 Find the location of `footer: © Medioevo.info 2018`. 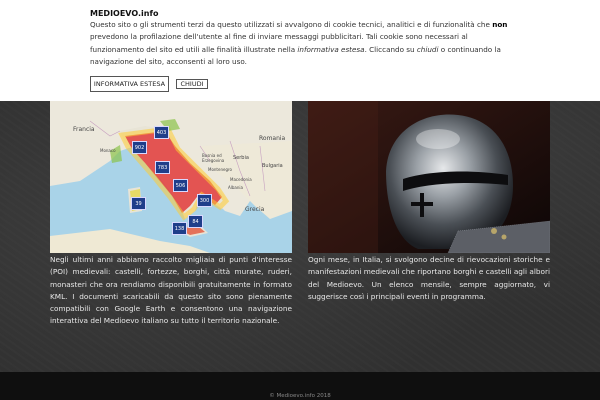

footer: © Medioevo.info 2018 is located at coordinates (300, 386).